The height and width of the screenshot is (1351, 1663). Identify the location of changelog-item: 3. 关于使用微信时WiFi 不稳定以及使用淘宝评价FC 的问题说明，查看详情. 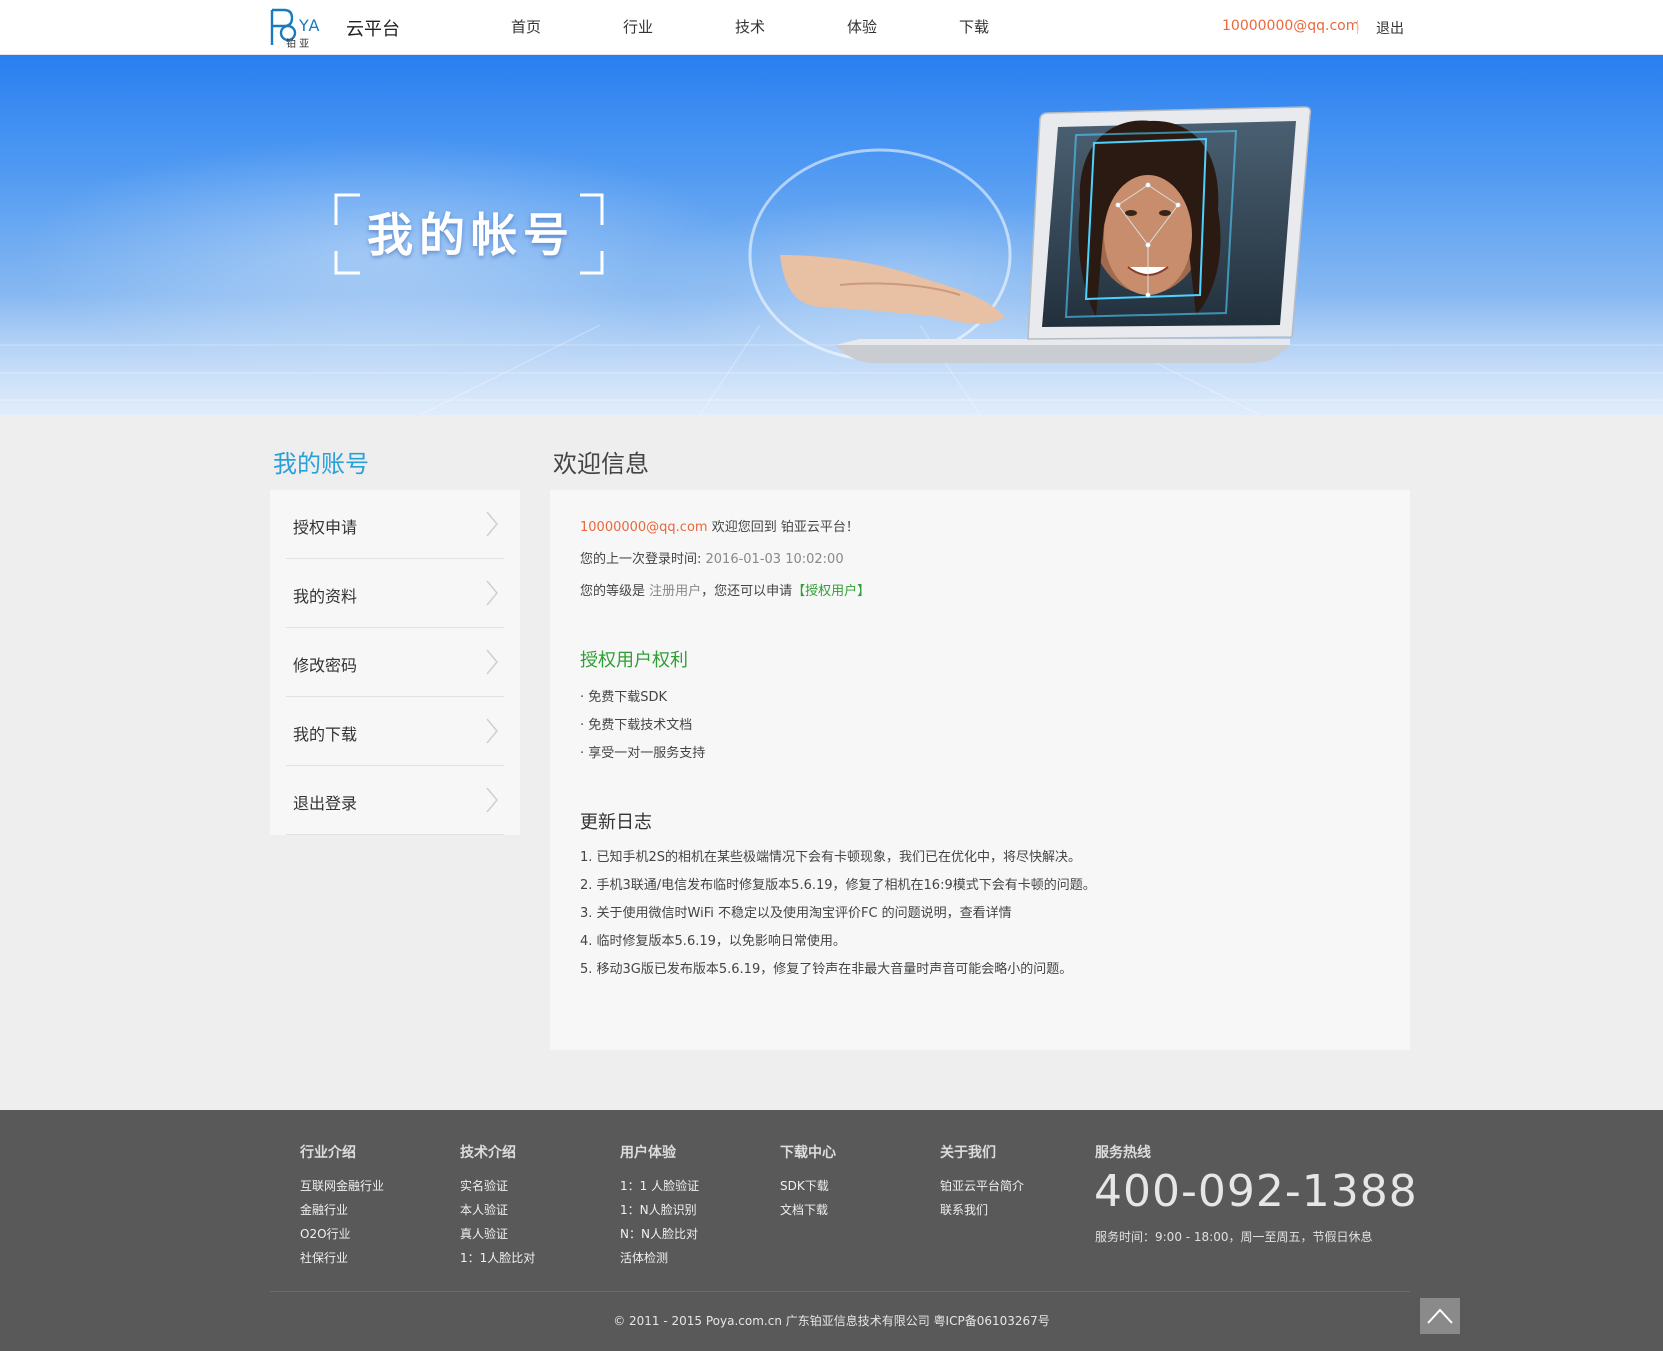
(796, 911).